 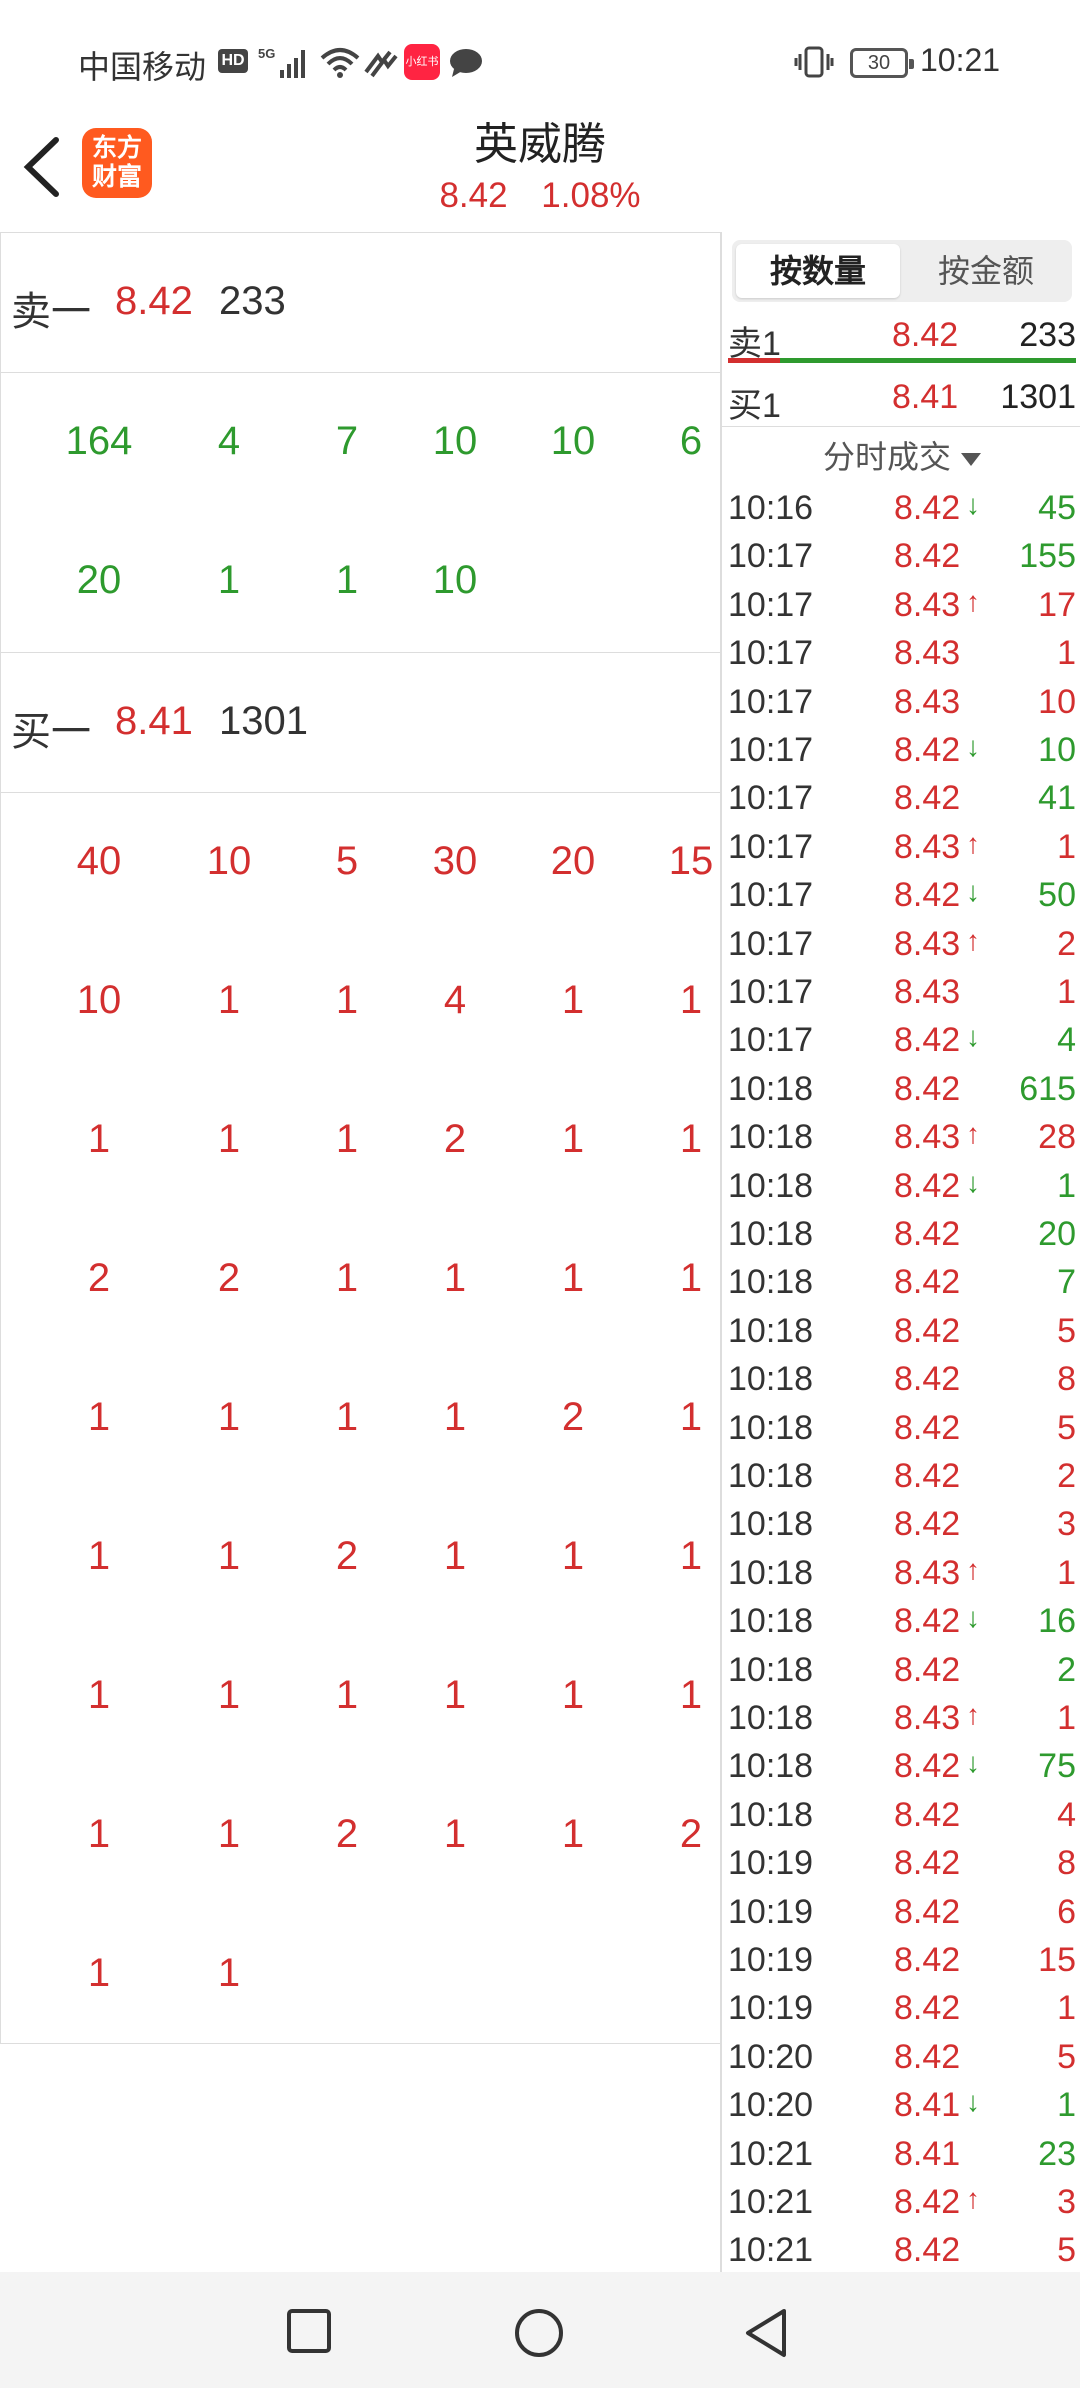 I want to click on clock: 10:21, so click(x=960, y=60).